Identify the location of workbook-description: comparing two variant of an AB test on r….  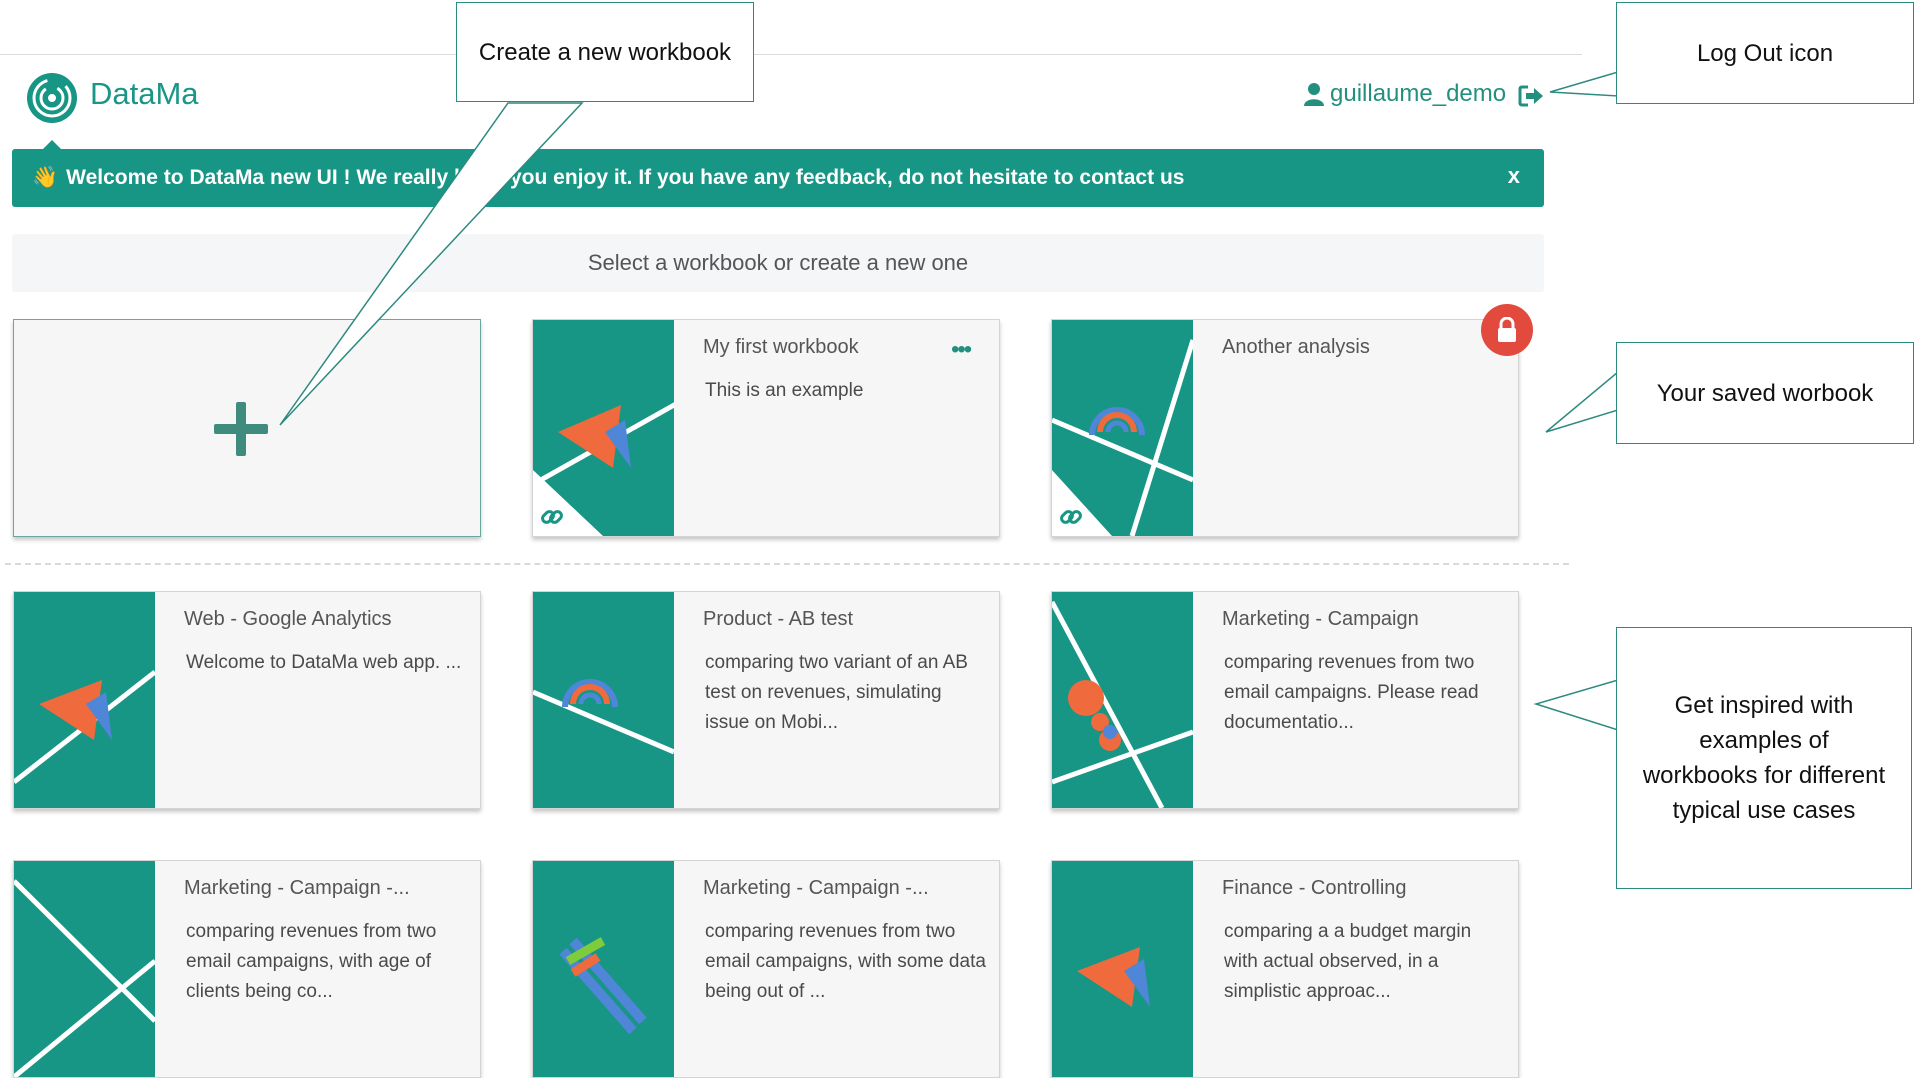
(836, 692).